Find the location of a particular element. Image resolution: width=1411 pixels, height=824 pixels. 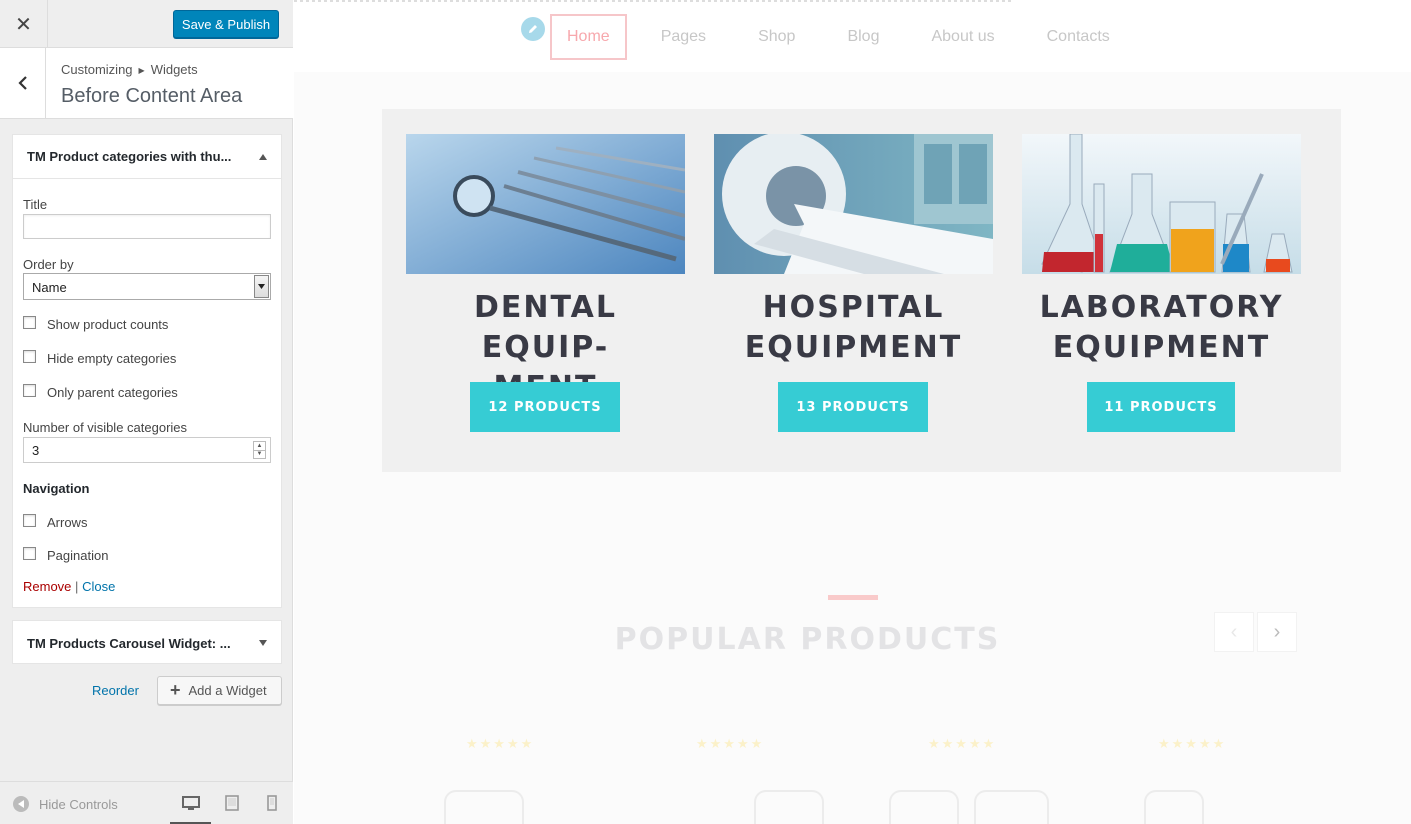

widget-actions: Remove | Close is located at coordinates (69, 586).